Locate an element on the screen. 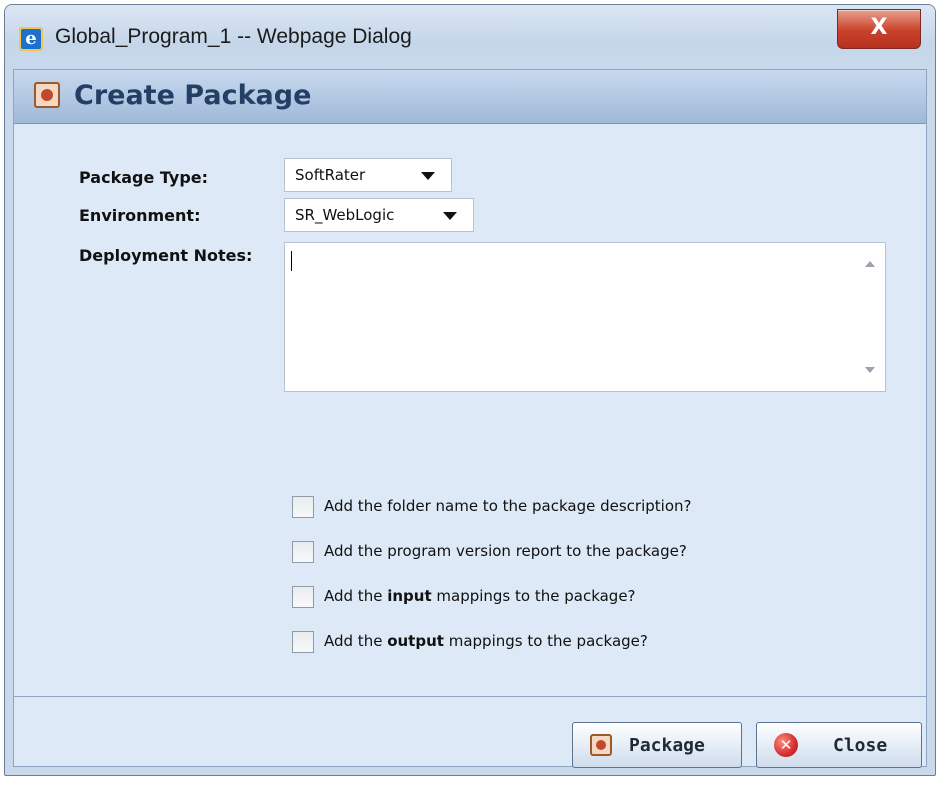  environment-label: Environment: is located at coordinates (140, 215).